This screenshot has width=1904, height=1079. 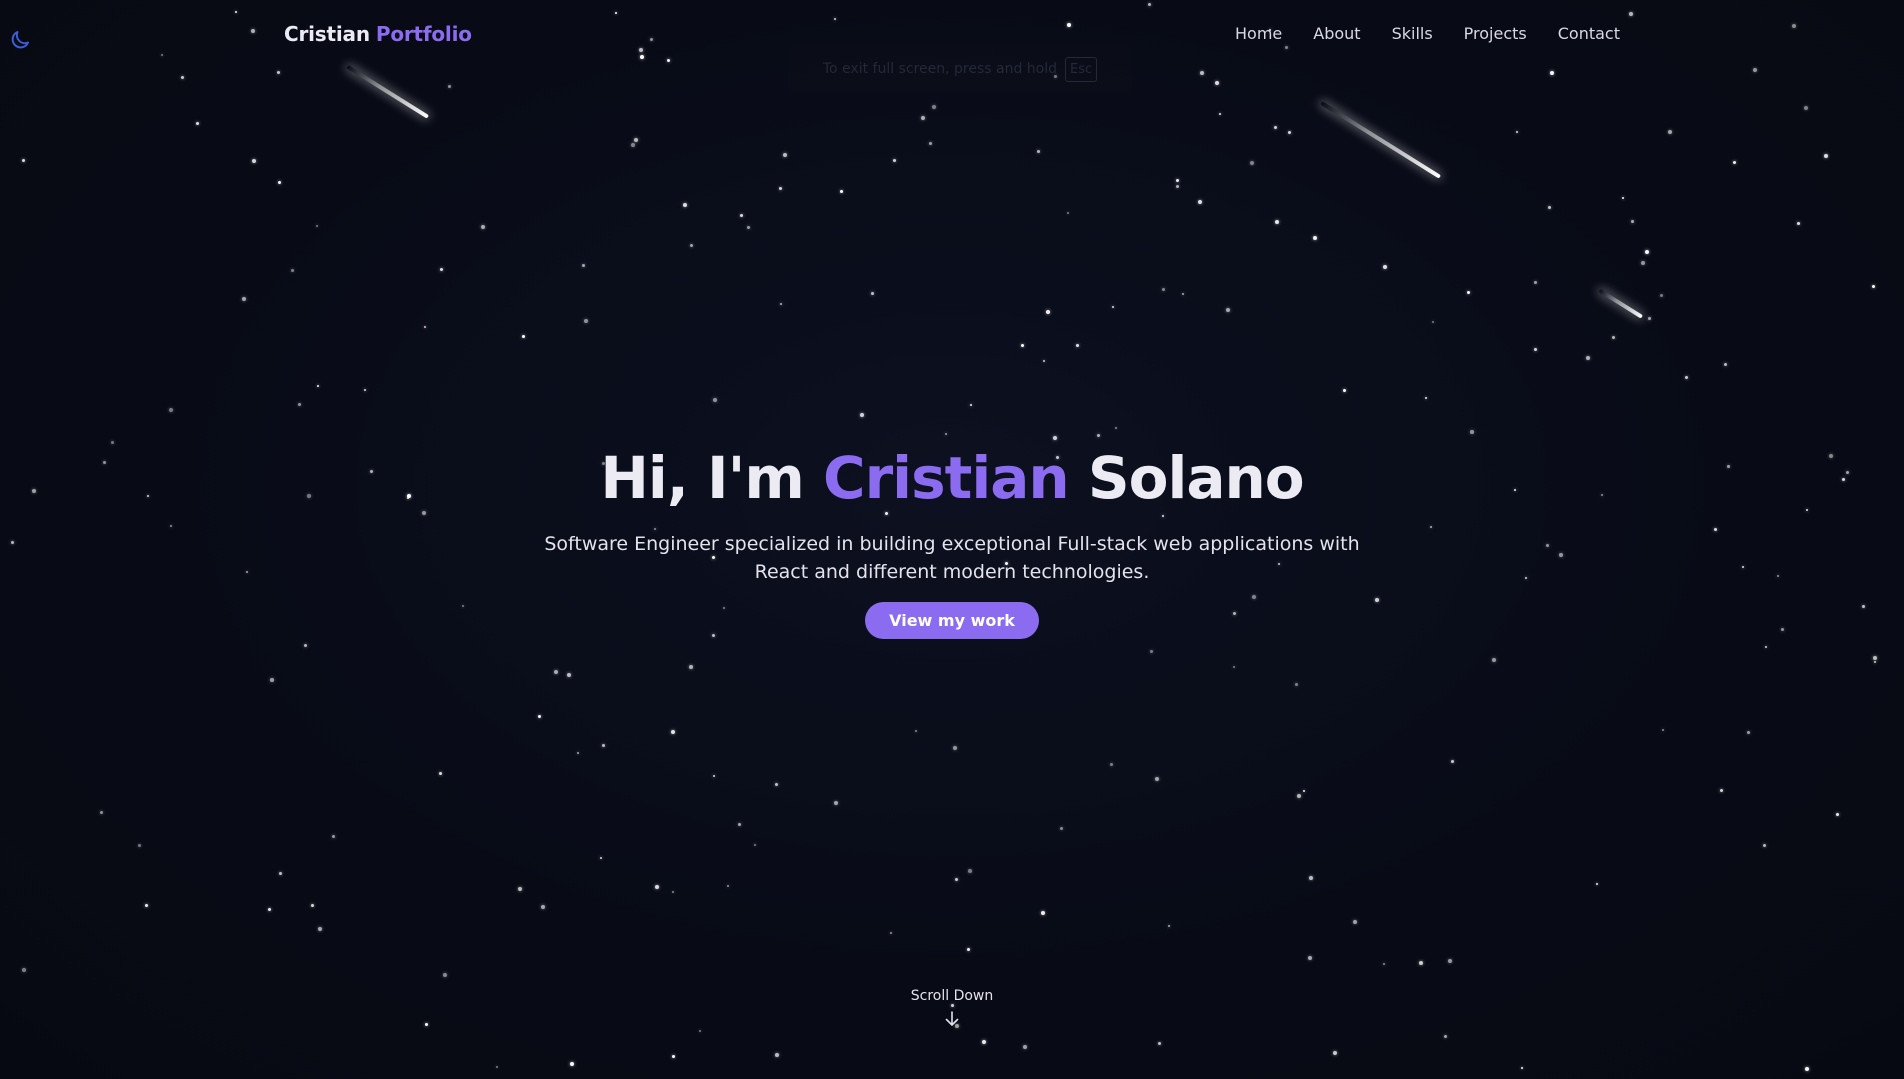 I want to click on moon-icon, so click(x=20, y=40).